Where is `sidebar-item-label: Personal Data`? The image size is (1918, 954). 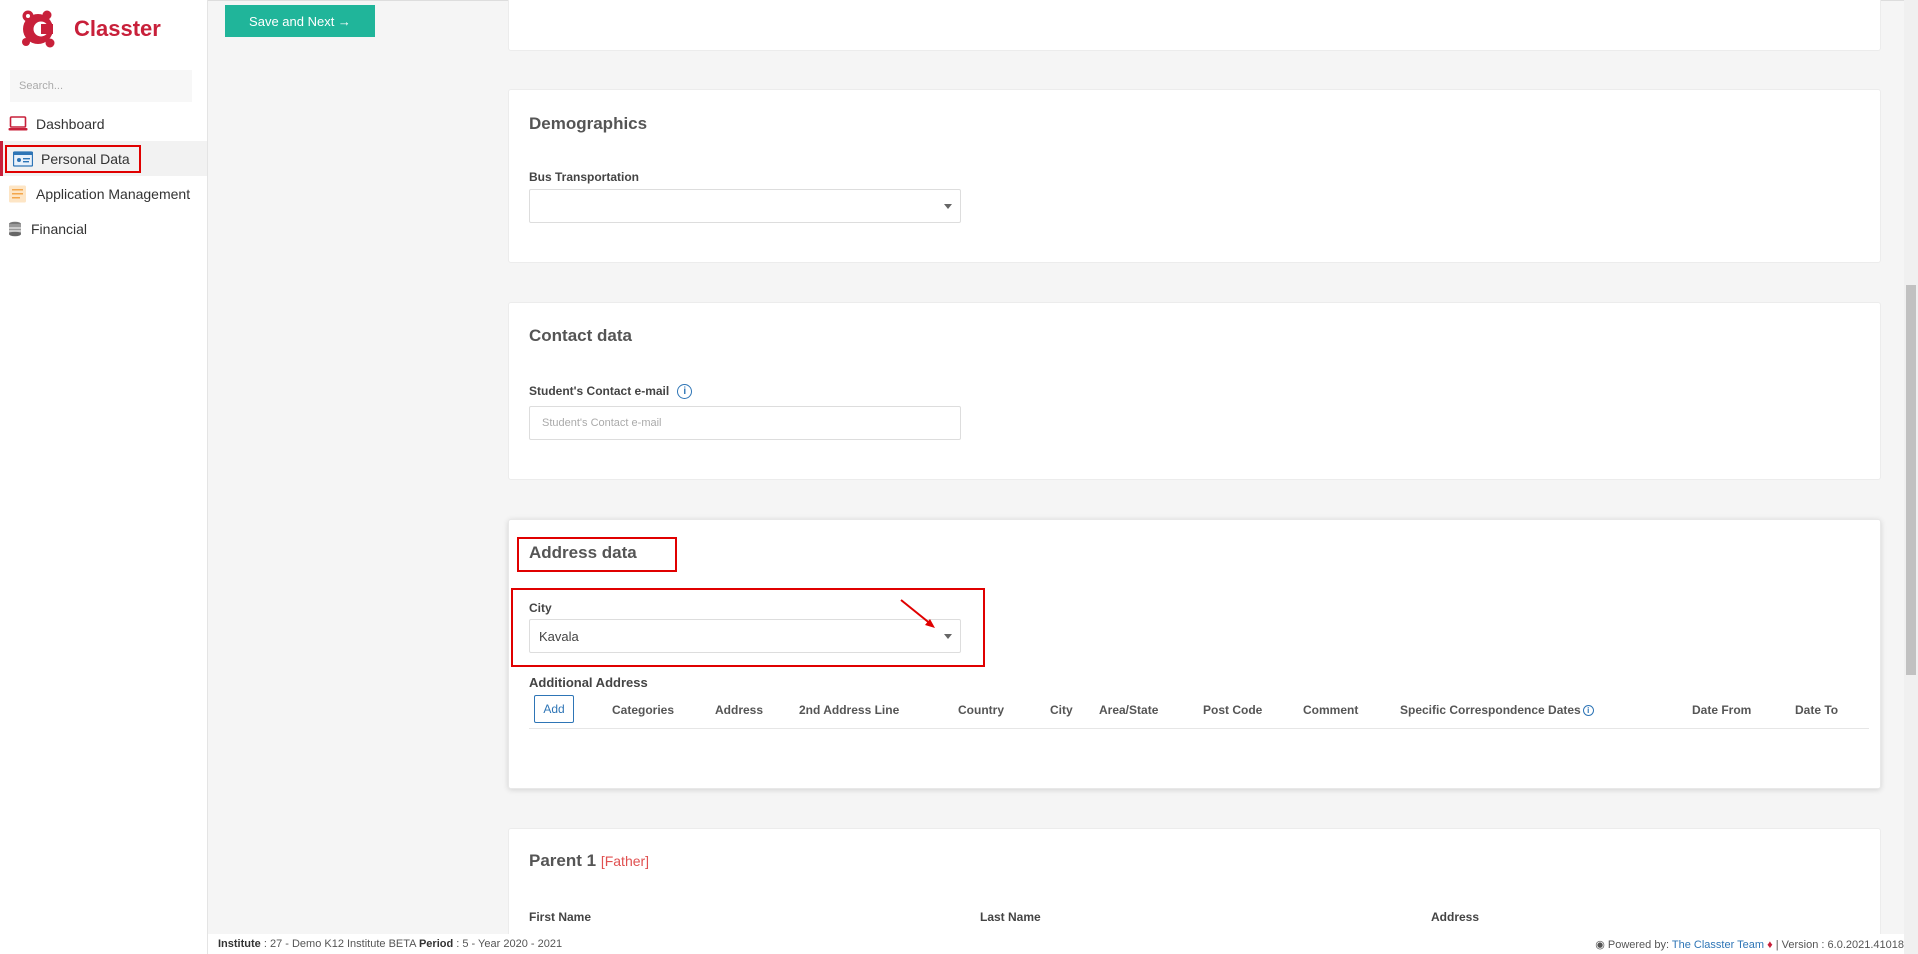
sidebar-item-label: Personal Data is located at coordinates (85, 158).